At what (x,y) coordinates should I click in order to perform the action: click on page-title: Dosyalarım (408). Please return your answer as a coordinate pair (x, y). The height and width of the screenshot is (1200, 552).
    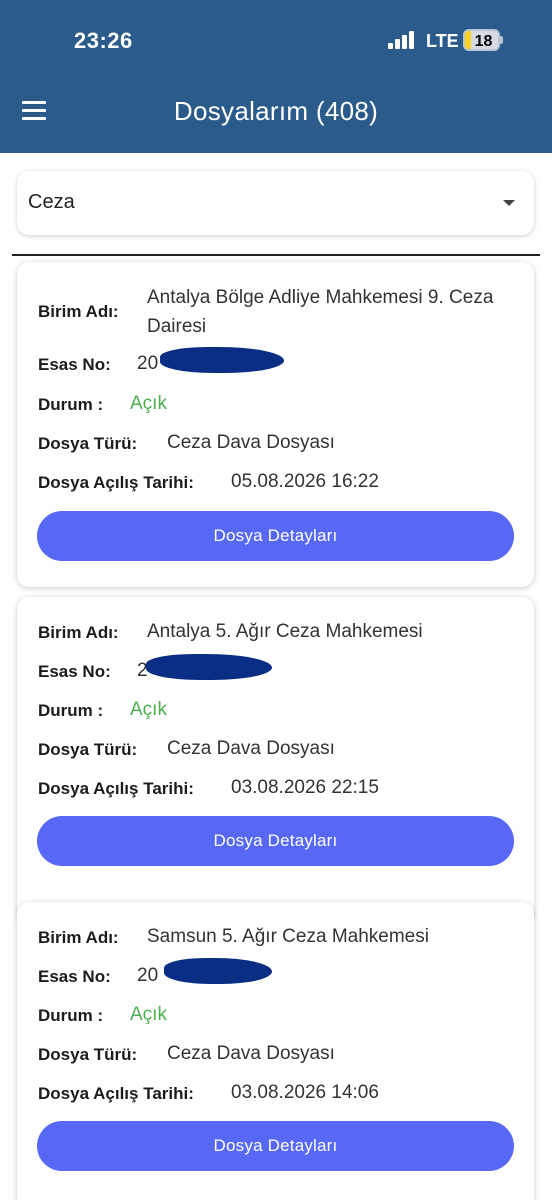
    Looking at the image, I should click on (276, 111).